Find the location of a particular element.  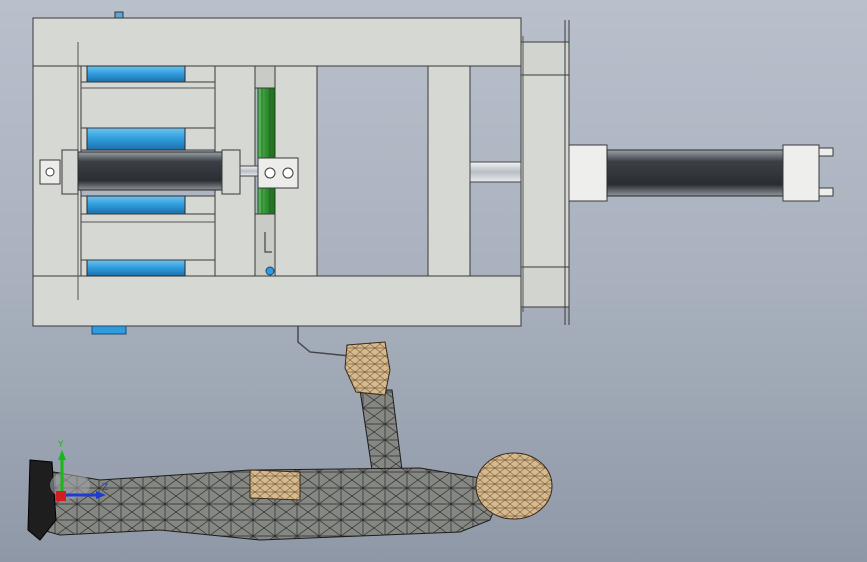

triad-y-label: Y is located at coordinates (61, 445).